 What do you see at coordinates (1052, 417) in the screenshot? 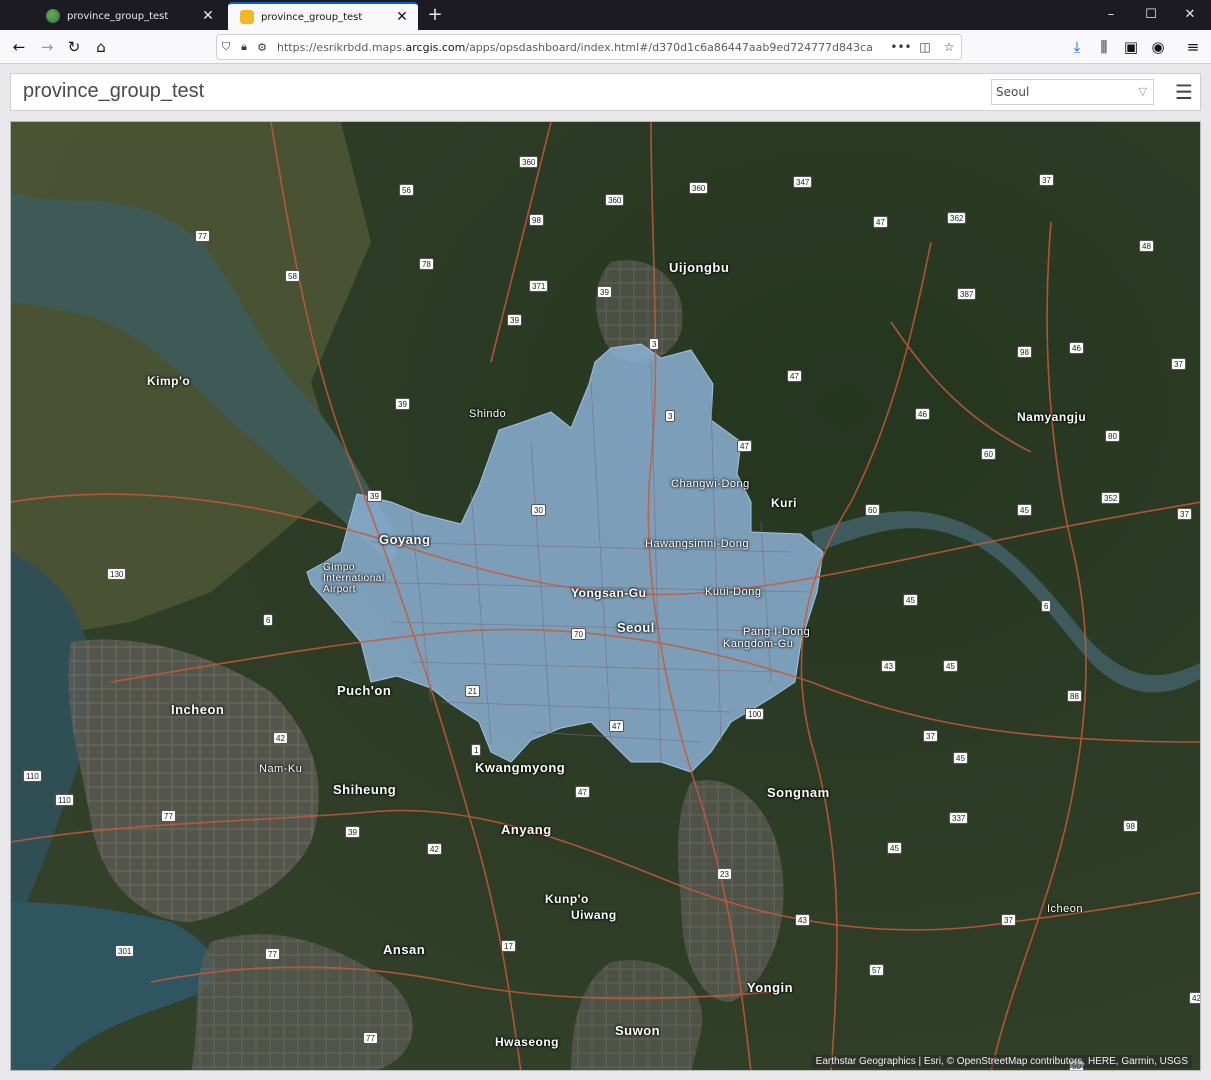
I see `place-label: Namyangju` at bounding box center [1052, 417].